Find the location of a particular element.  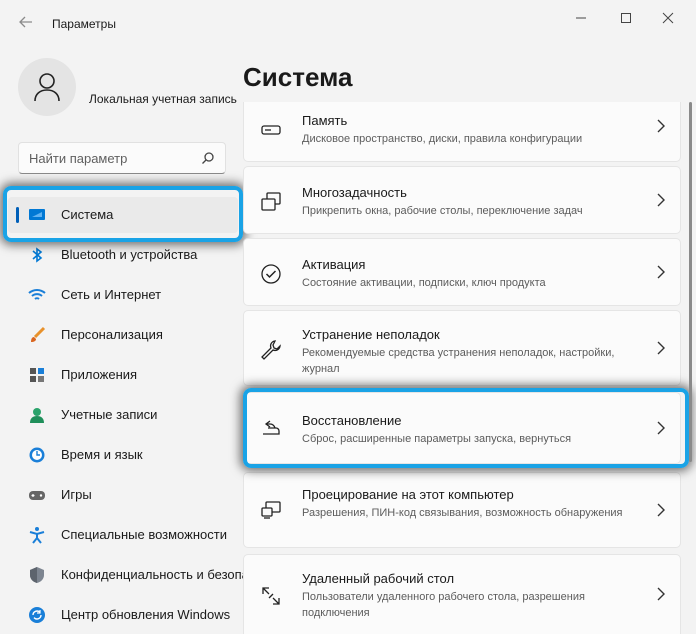

multitasking-icon is located at coordinates (271, 202).